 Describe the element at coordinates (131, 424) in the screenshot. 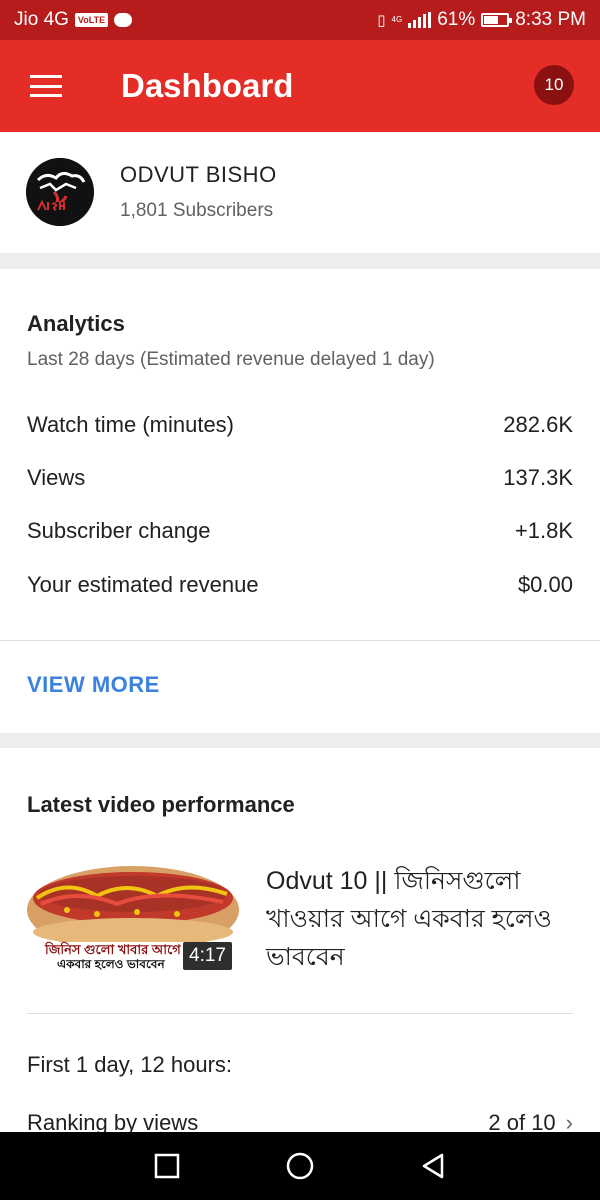

I see `metric-label: Watch time (minutes)` at that location.